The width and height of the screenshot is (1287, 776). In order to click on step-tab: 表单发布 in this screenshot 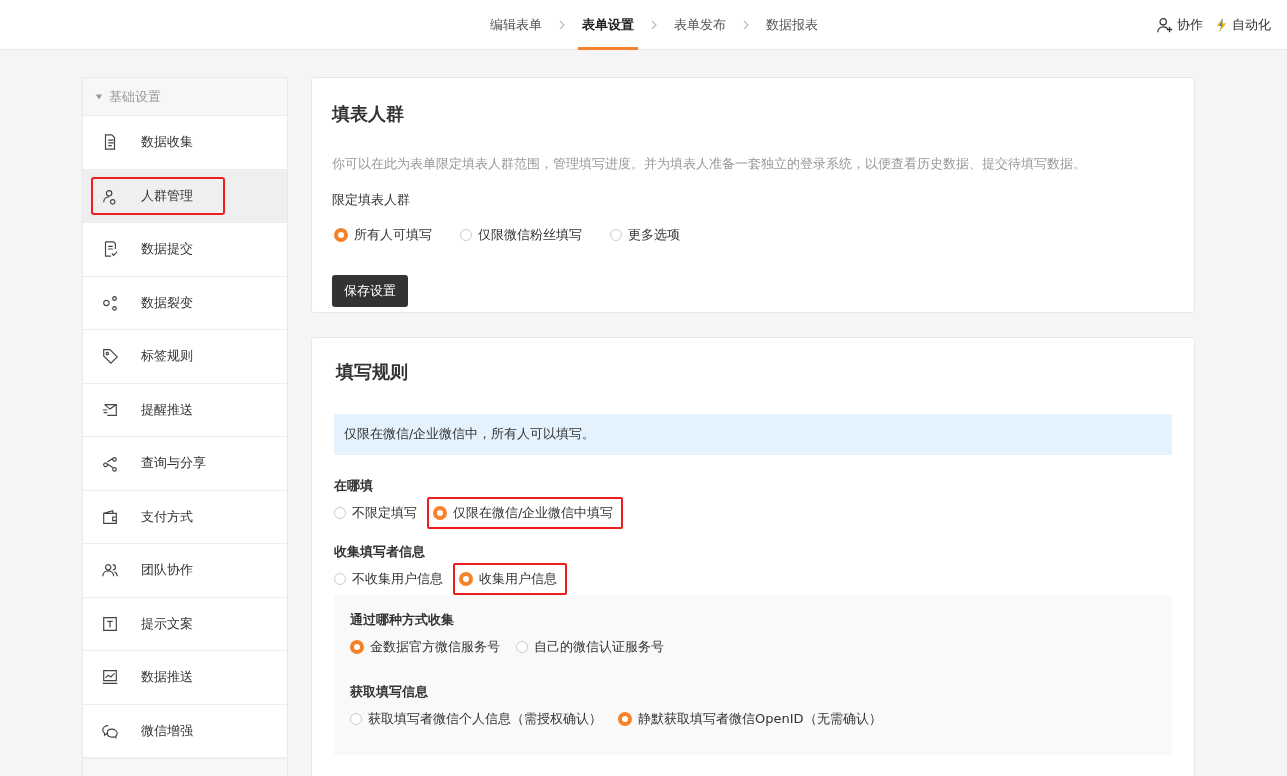, I will do `click(699, 25)`.